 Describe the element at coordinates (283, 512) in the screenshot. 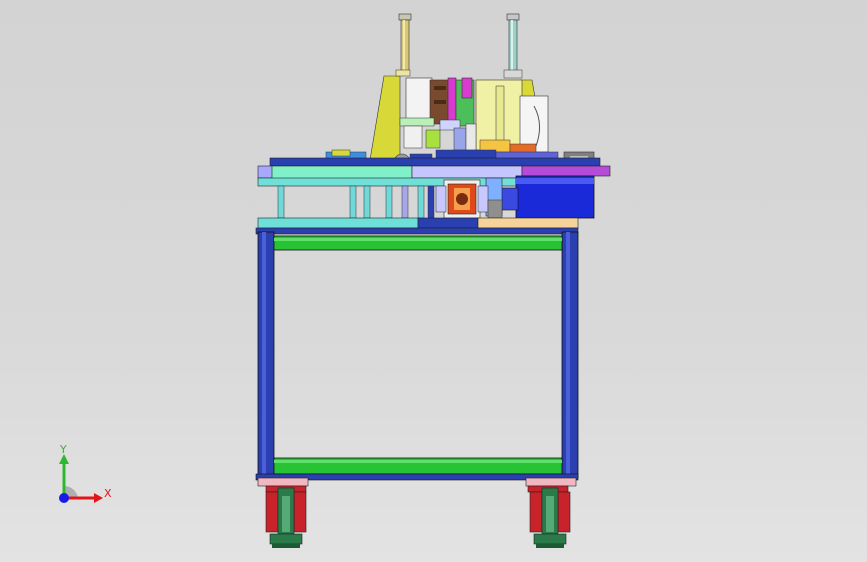

I see `left-foot` at that location.